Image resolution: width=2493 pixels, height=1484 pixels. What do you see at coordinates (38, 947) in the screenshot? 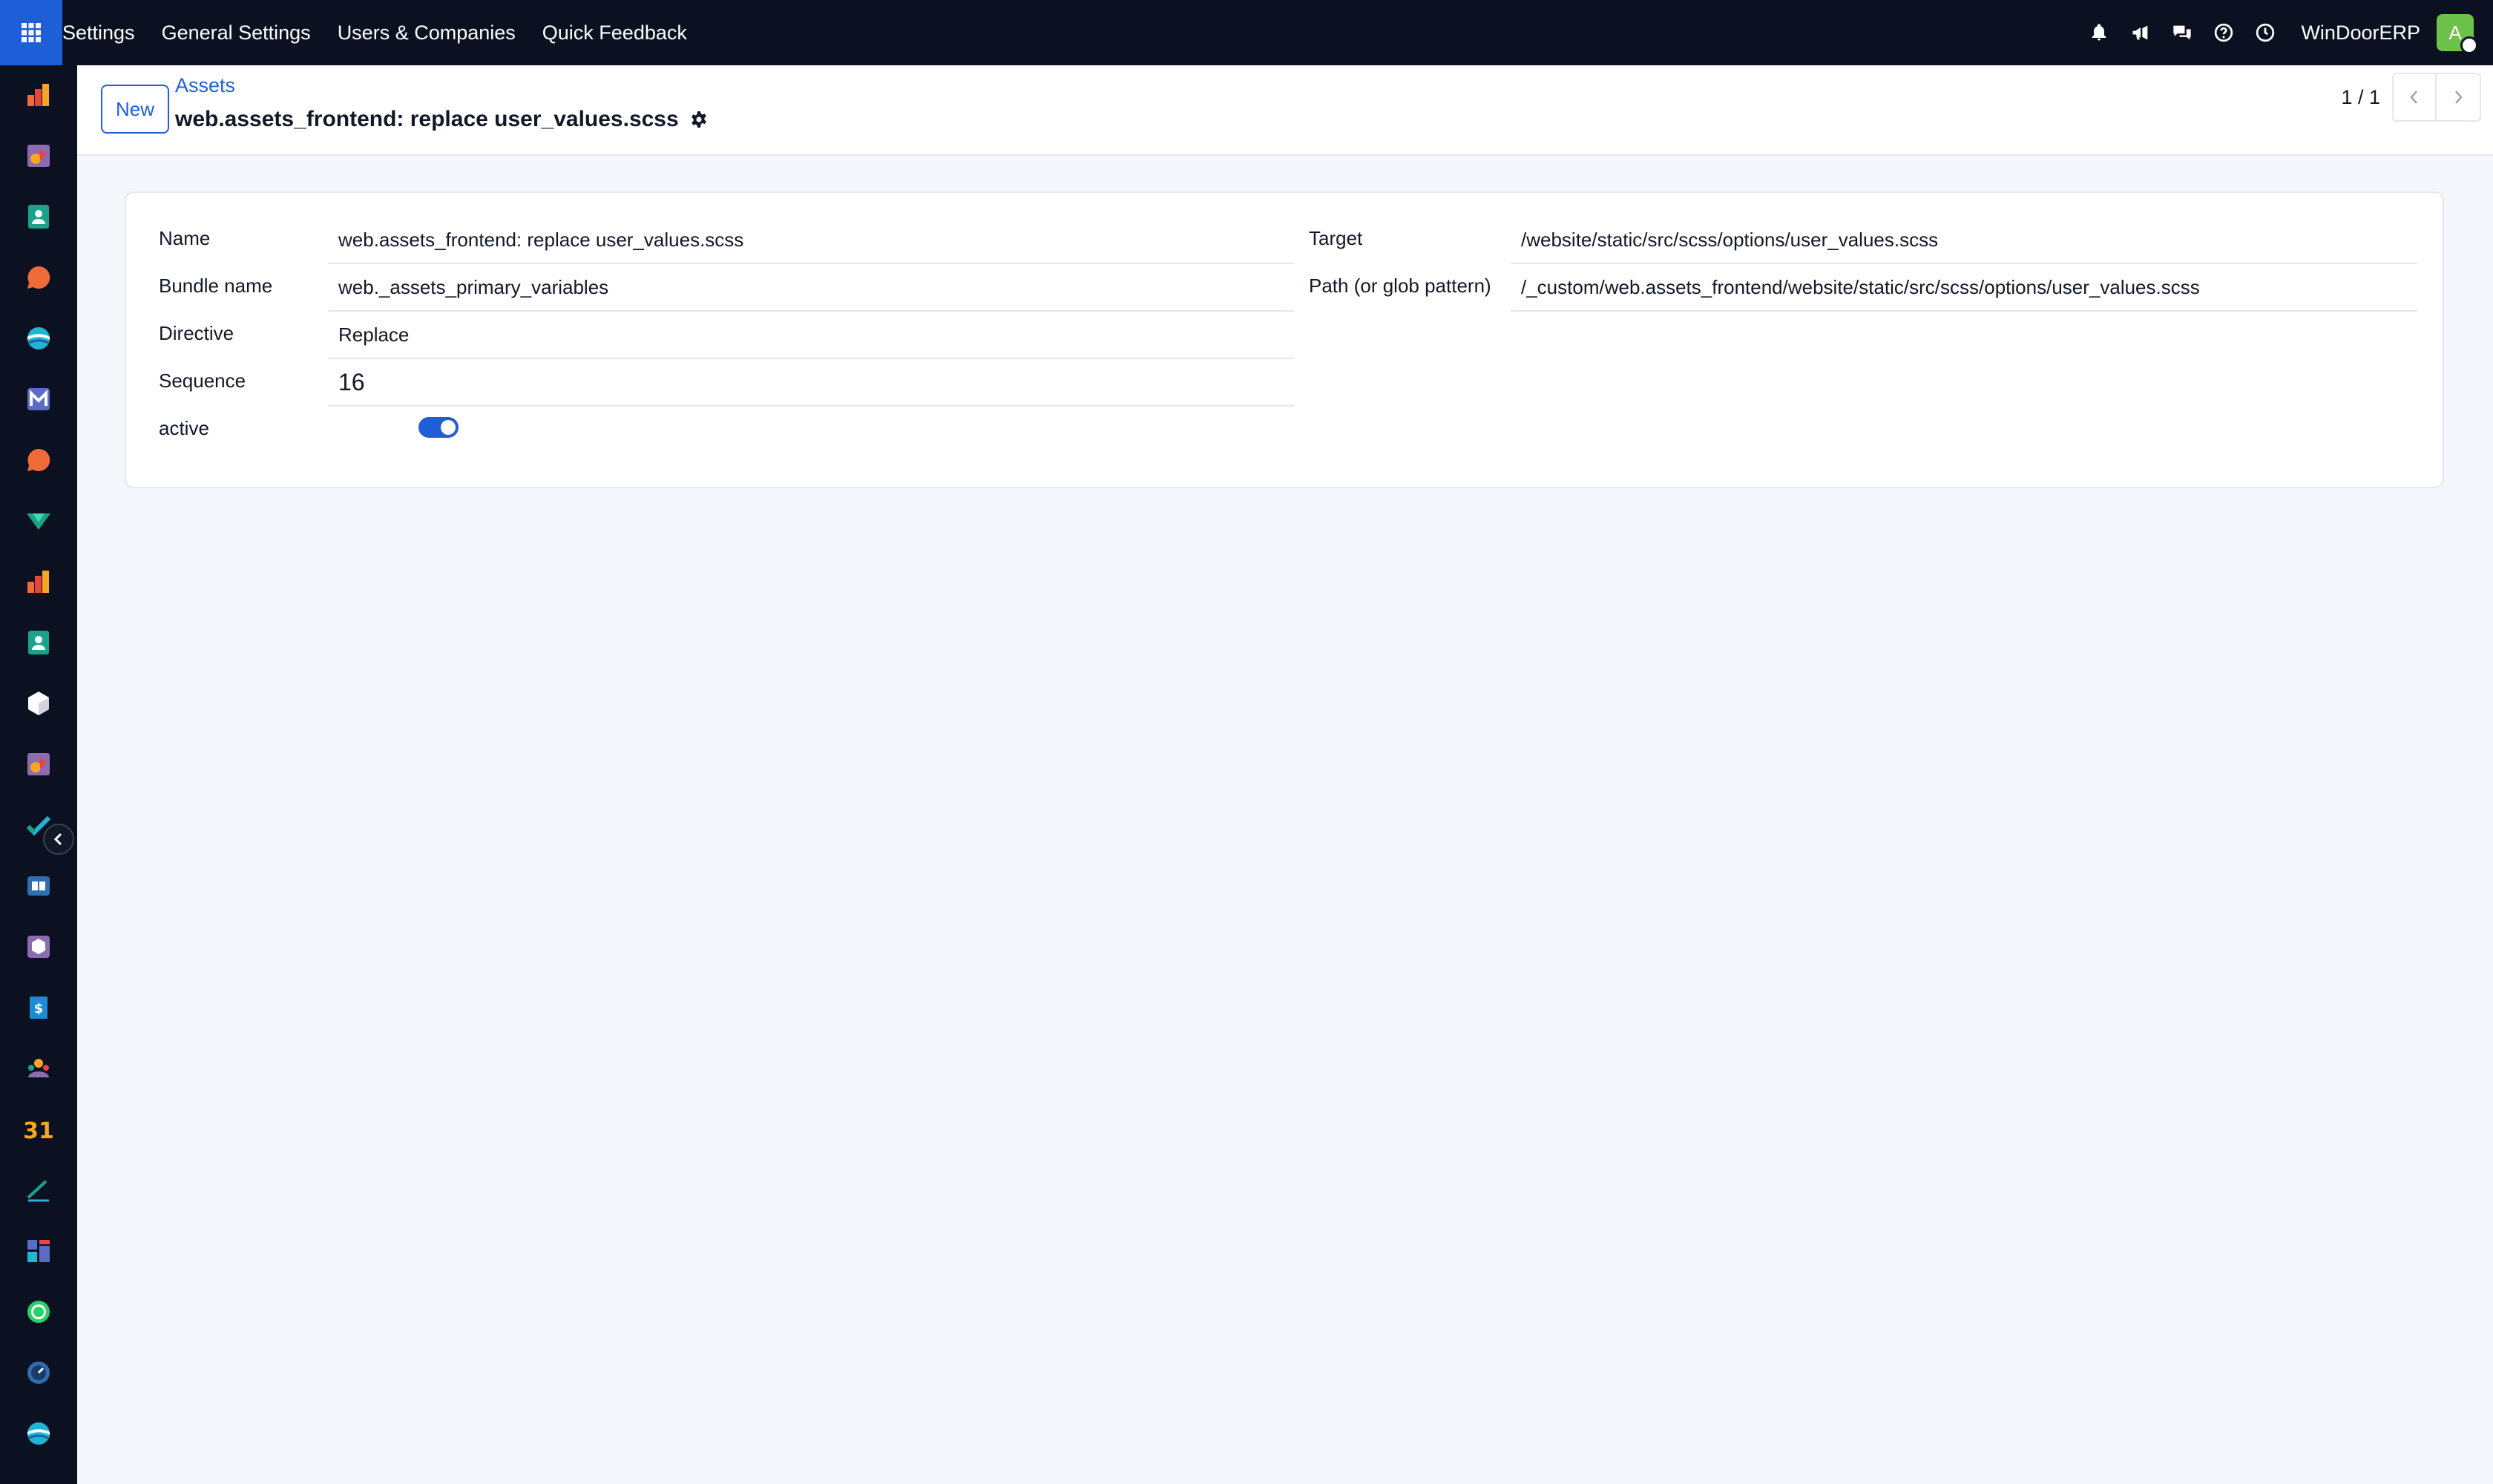
I see `packages-icon` at bounding box center [38, 947].